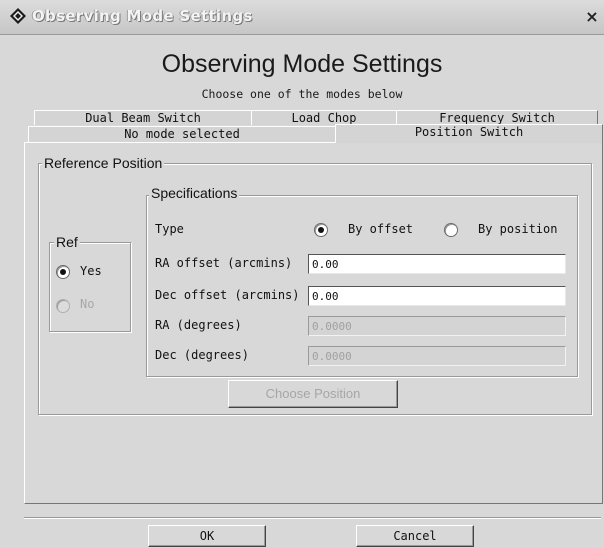  I want to click on tab-no-mode-selected: No mode selected, so click(182, 134).